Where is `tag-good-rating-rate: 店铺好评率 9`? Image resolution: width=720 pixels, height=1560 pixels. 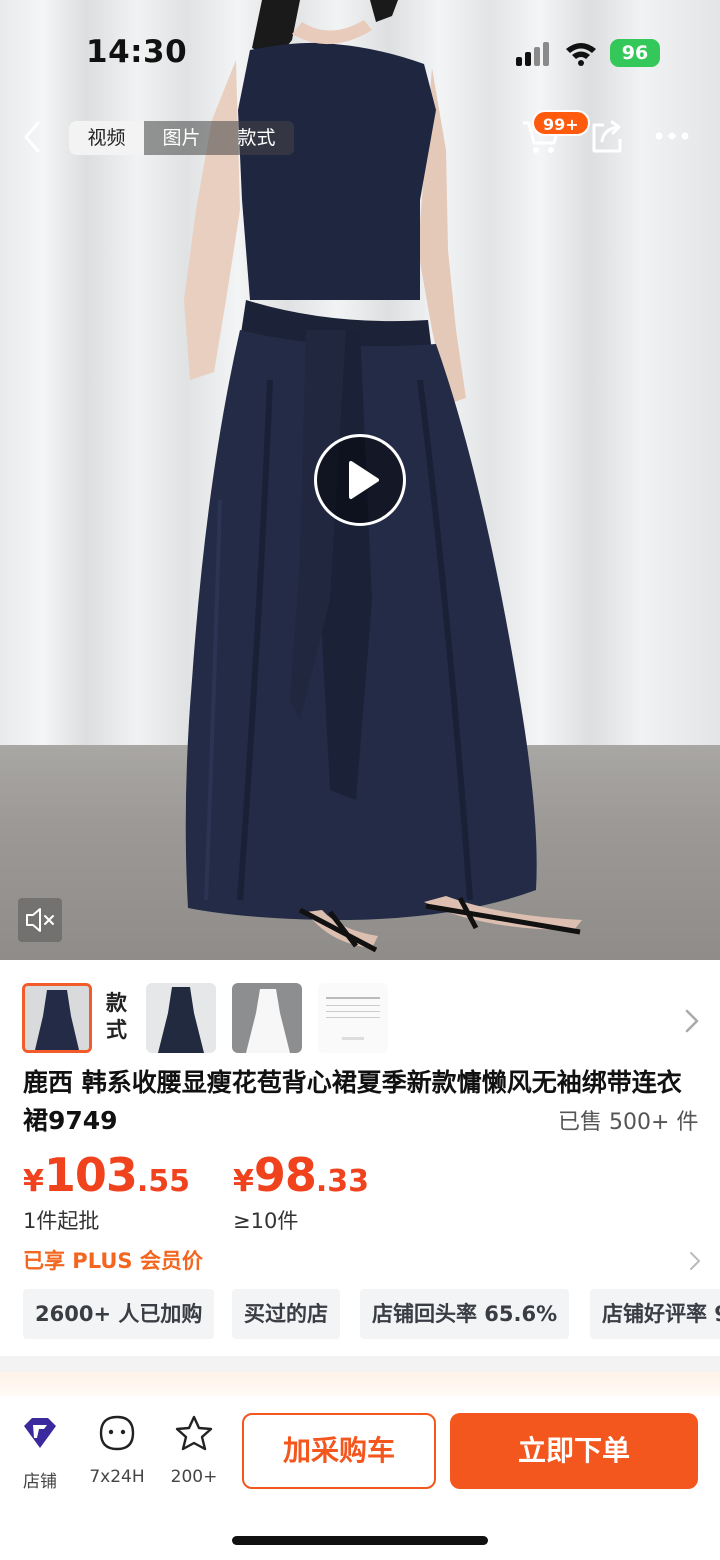 tag-good-rating-rate: 店铺好评率 9 is located at coordinates (655, 1314).